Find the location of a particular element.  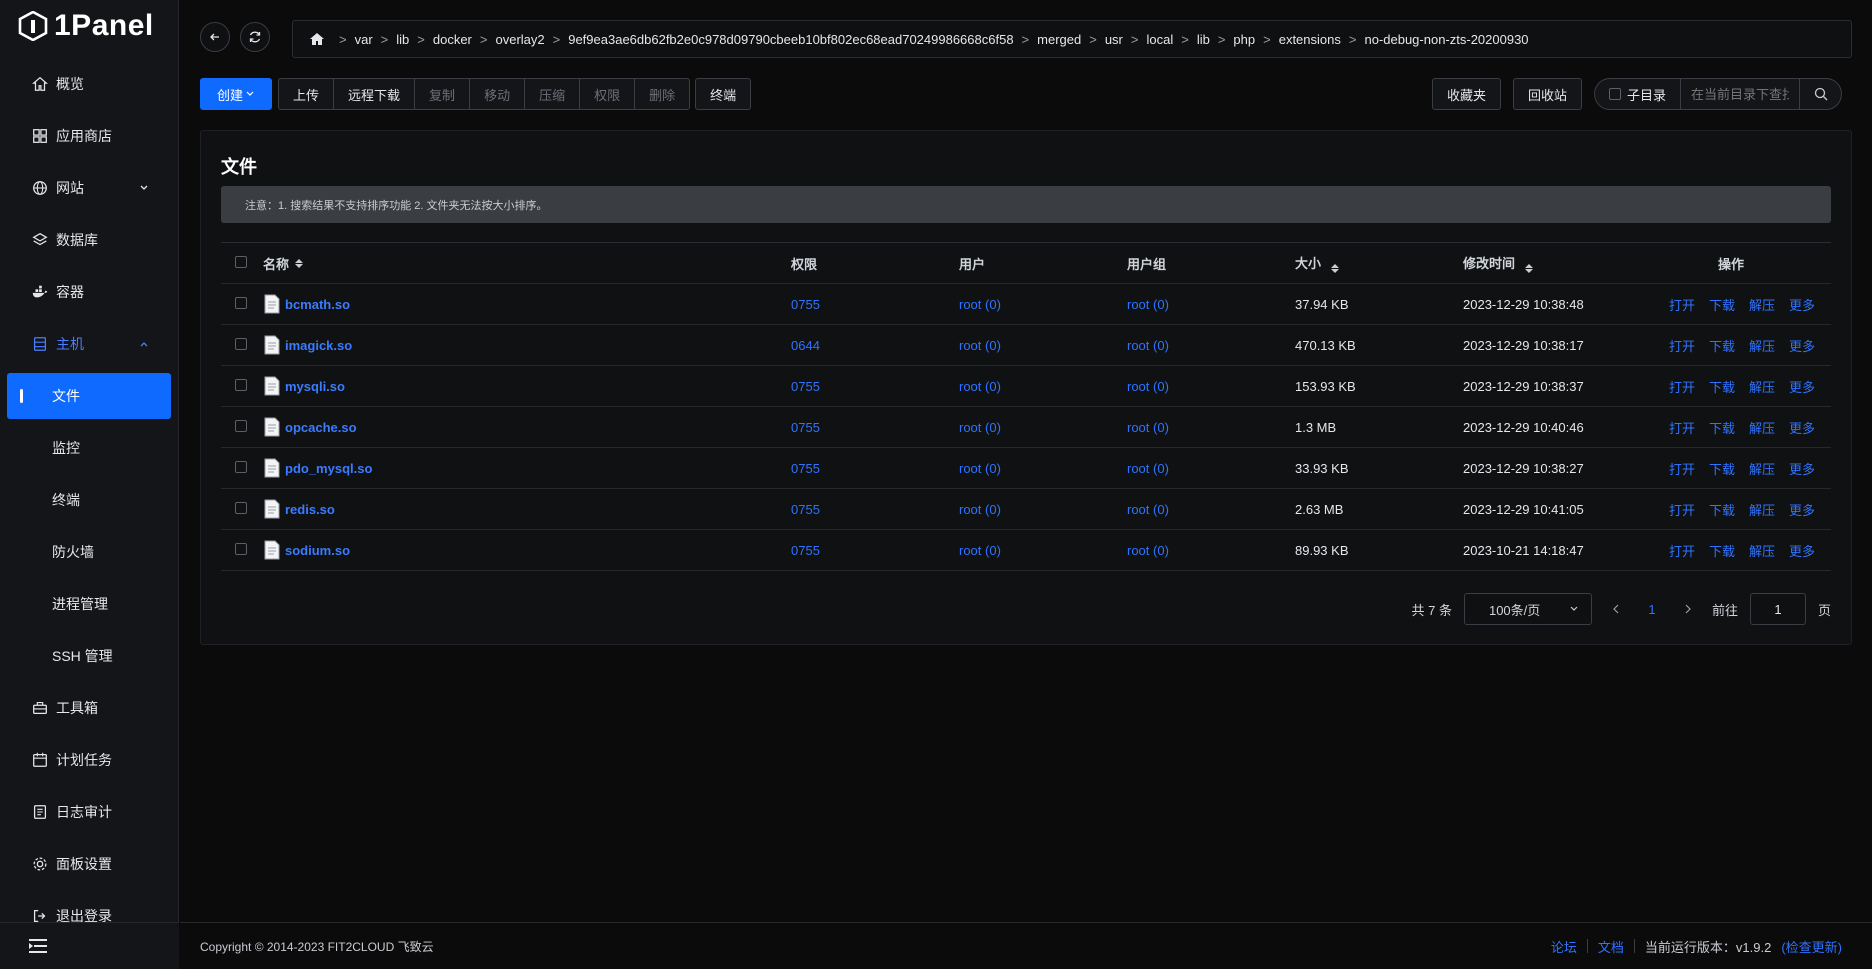

breadcrumb-segment: local is located at coordinates (1159, 39).